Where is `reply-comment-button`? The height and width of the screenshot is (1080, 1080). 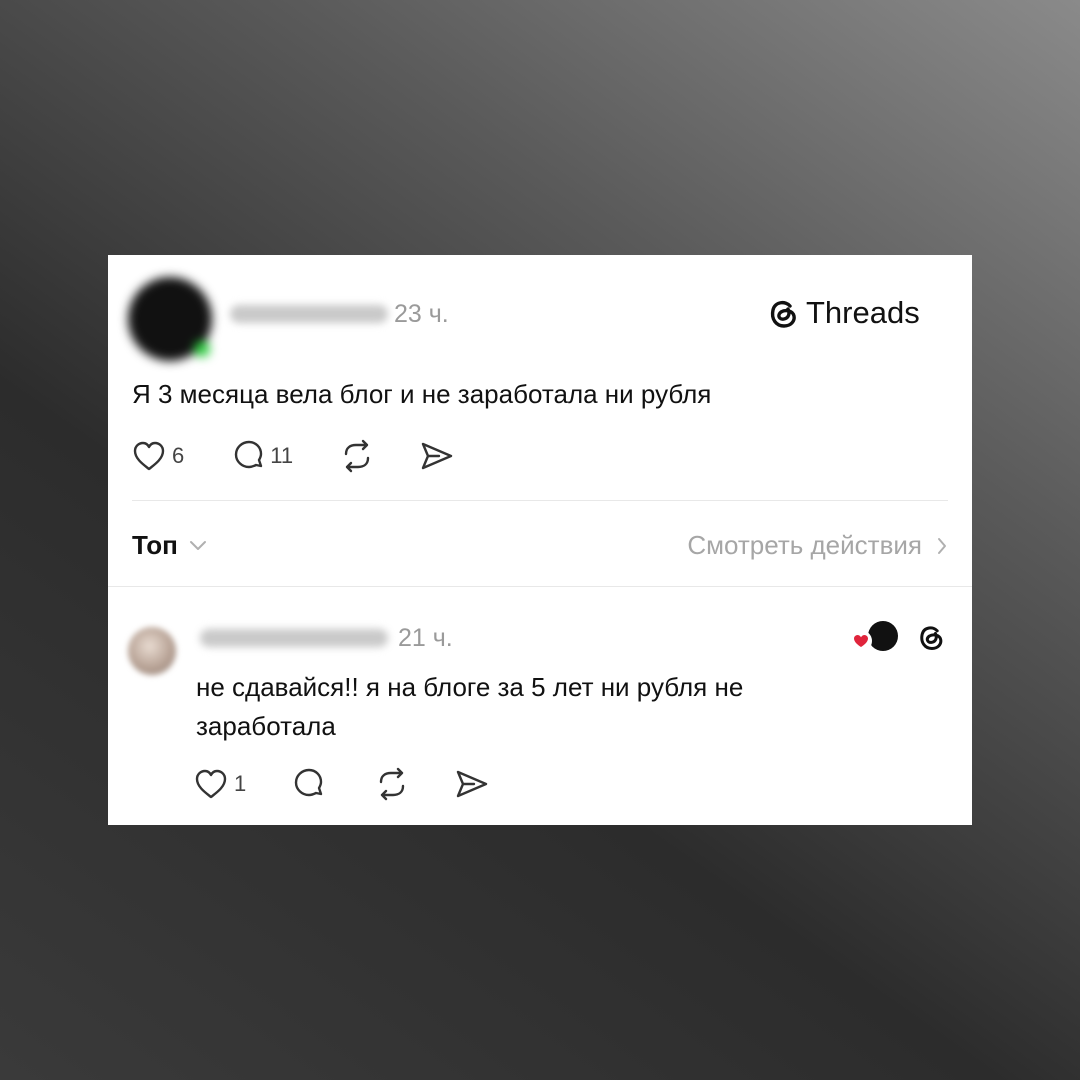
reply-comment-button is located at coordinates (309, 784).